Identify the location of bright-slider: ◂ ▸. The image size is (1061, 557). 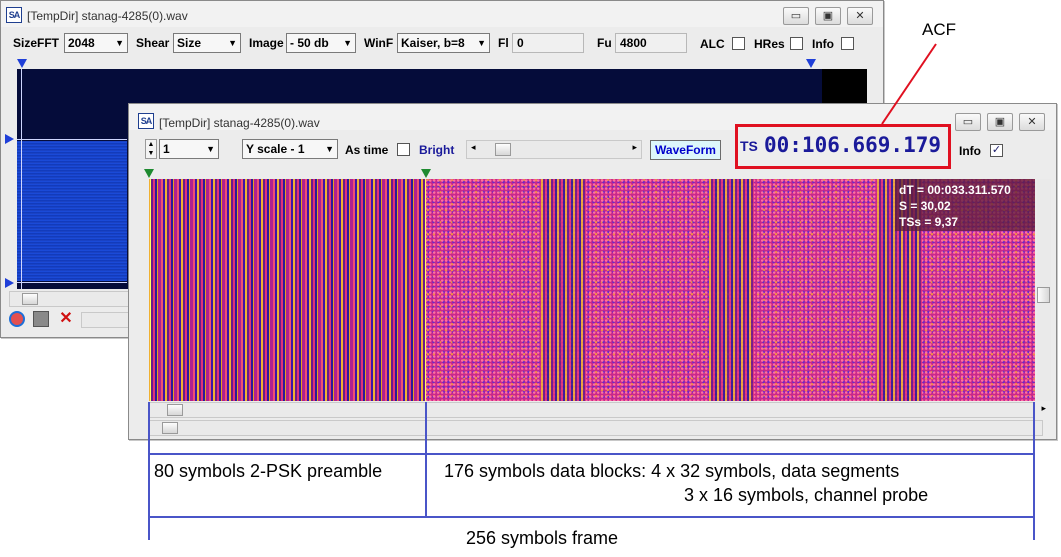
(554, 149).